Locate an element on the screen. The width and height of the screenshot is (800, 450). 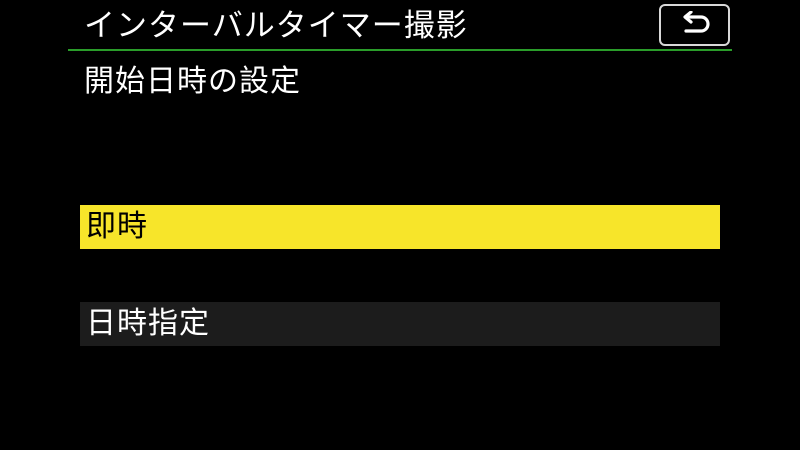
option-label: 日時指定 is located at coordinates (148, 323).